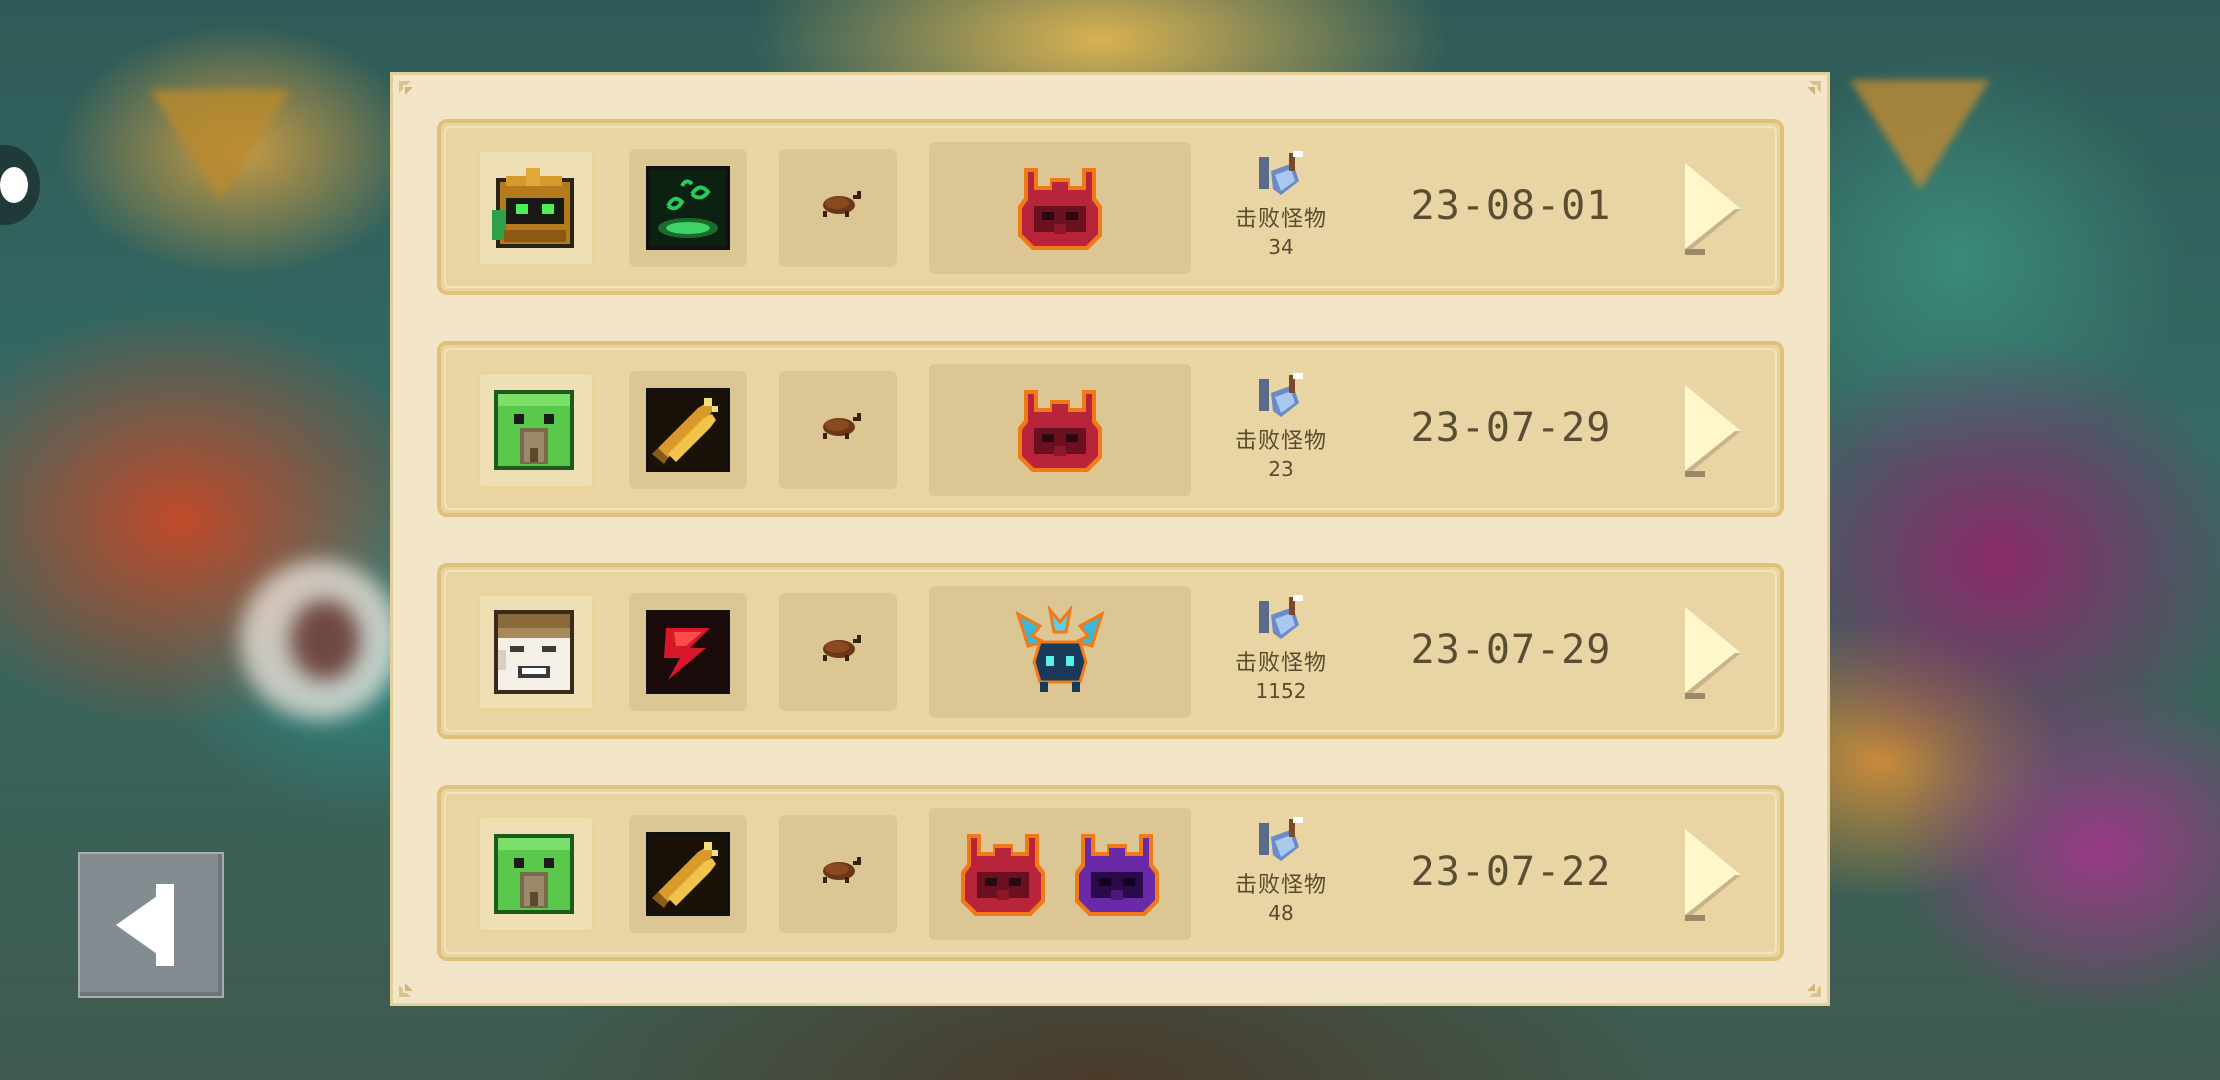 The image size is (2220, 1080). Describe the element at coordinates (1511, 206) in the screenshot. I see `run-date: 23-08-01` at that location.